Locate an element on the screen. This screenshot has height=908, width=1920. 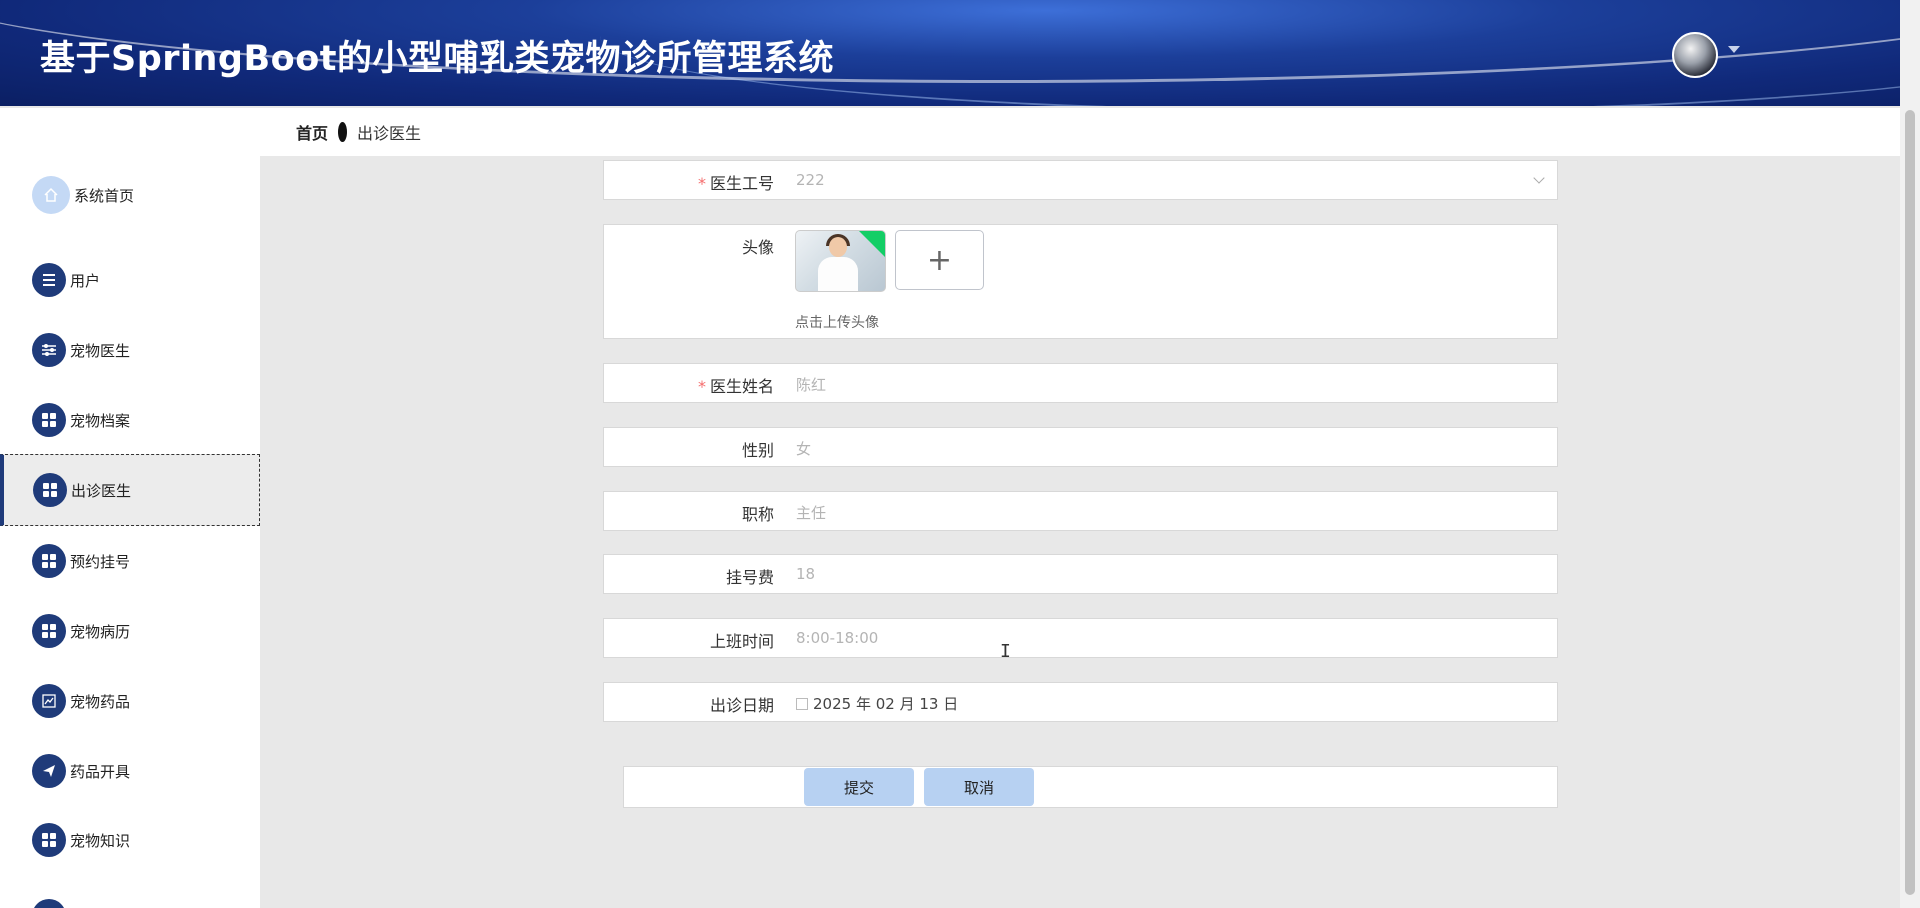
visit-date-value: 2025 年 02 月 13 日 is located at coordinates (886, 704).